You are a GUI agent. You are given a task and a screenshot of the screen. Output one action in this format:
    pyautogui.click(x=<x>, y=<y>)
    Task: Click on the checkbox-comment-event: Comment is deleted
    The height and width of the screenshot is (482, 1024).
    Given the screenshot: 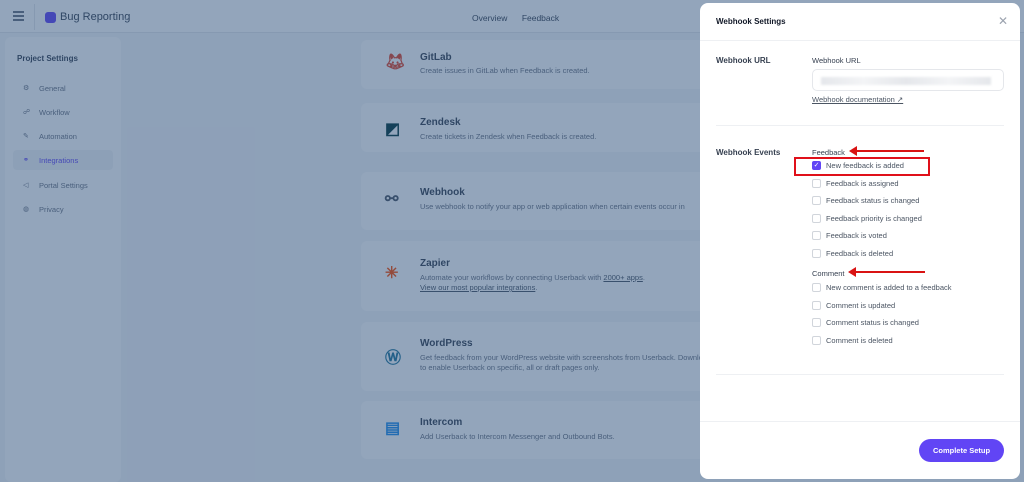 What is the action you would take?
    pyautogui.click(x=852, y=340)
    